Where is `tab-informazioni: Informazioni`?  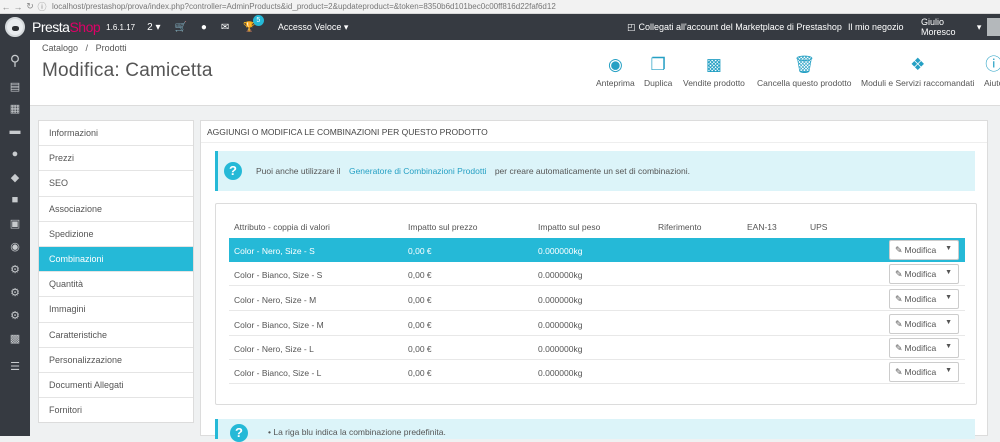 tab-informazioni: Informazioni is located at coordinates (116, 134).